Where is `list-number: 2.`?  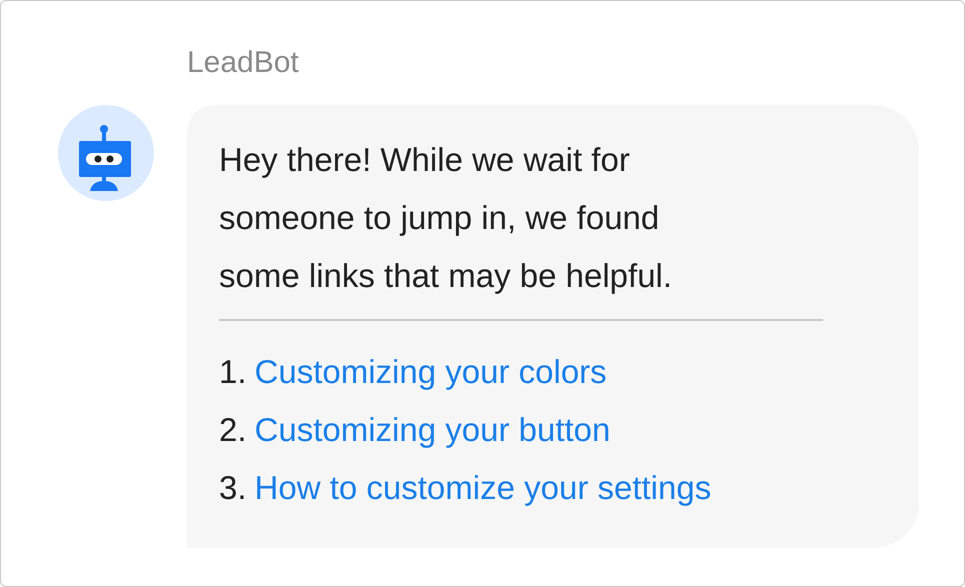 list-number: 2. is located at coordinates (233, 429).